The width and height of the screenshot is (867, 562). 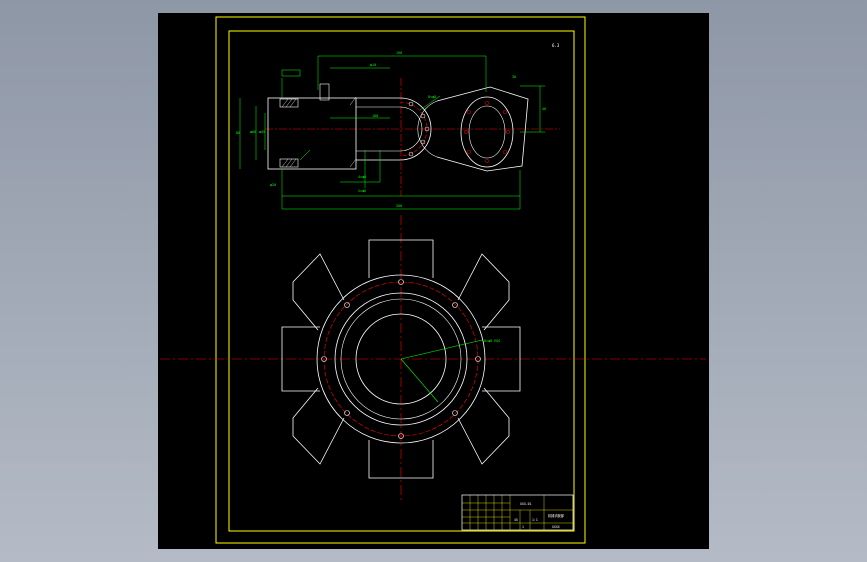 What do you see at coordinates (362, 177) in the screenshot?
I see `dim-holes-mid: 4×φ6` at bounding box center [362, 177].